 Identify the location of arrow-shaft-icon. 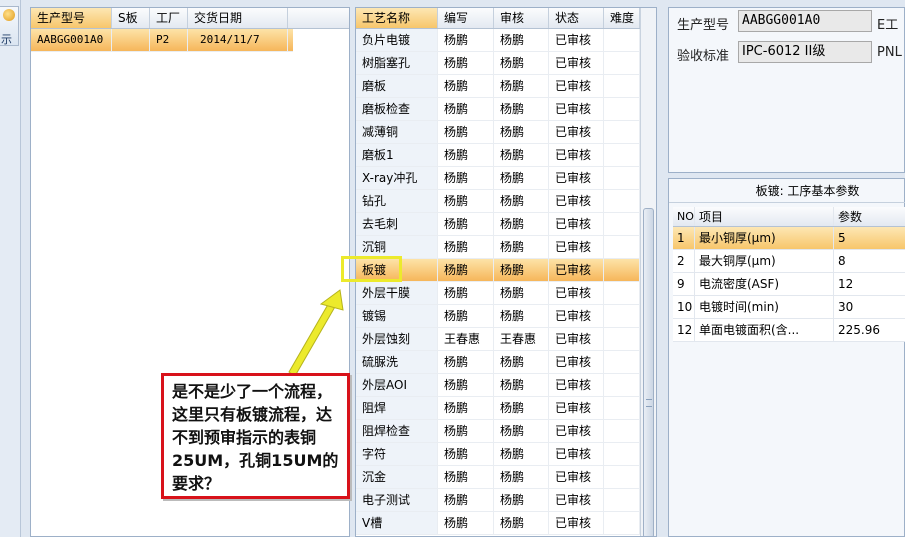
(312, 338).